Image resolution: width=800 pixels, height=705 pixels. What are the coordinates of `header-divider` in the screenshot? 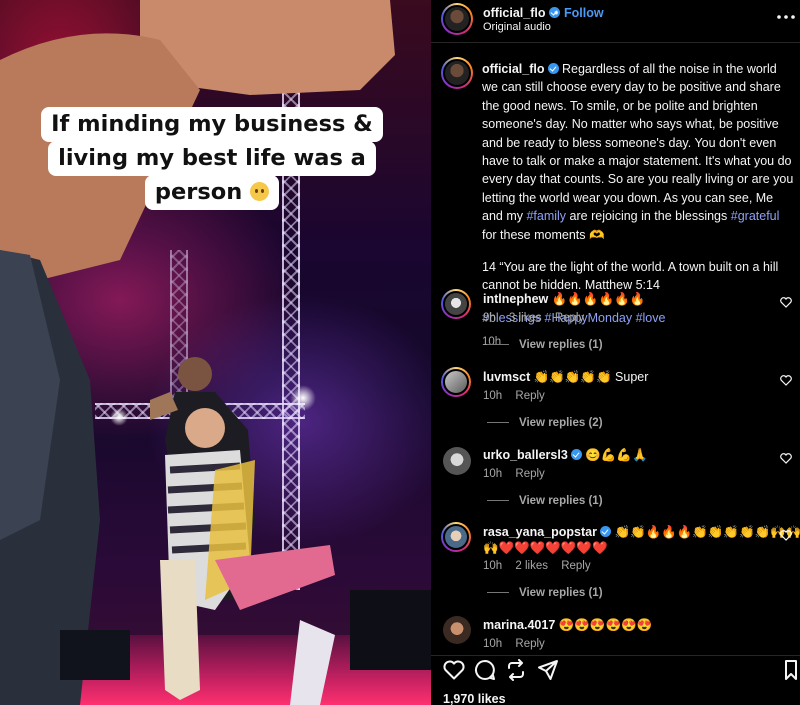 It's located at (615, 42).